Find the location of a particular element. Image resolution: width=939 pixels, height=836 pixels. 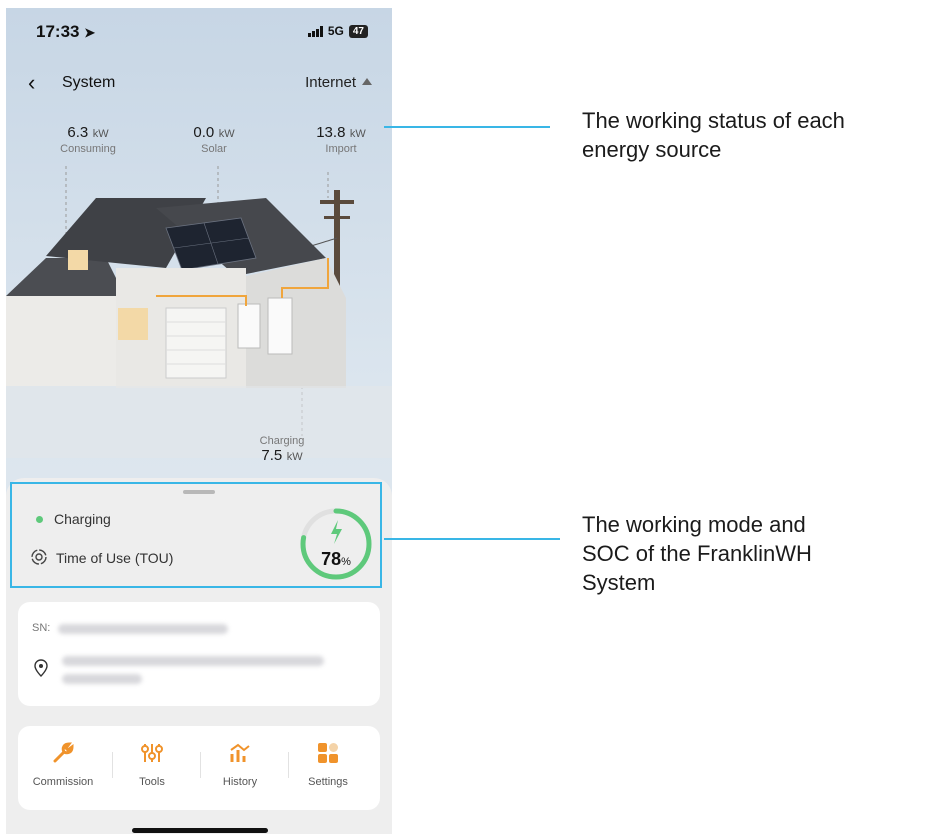

status-indicators: 5G 47 is located at coordinates (337, 31).